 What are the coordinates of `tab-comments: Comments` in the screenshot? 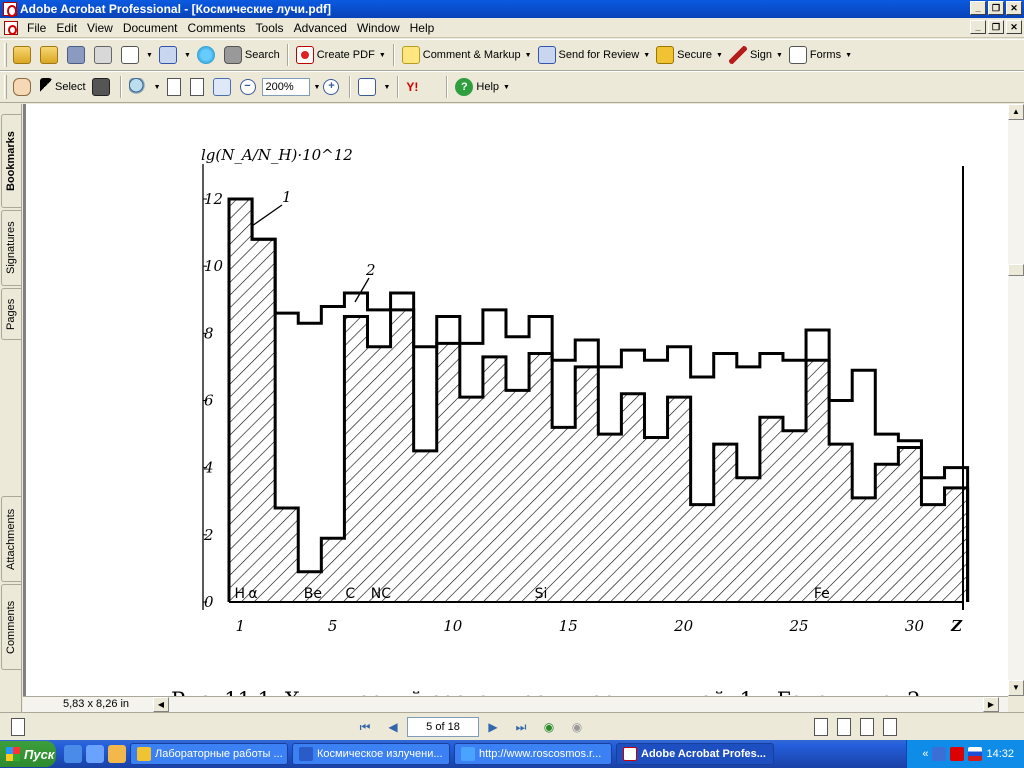 It's located at (11, 627).